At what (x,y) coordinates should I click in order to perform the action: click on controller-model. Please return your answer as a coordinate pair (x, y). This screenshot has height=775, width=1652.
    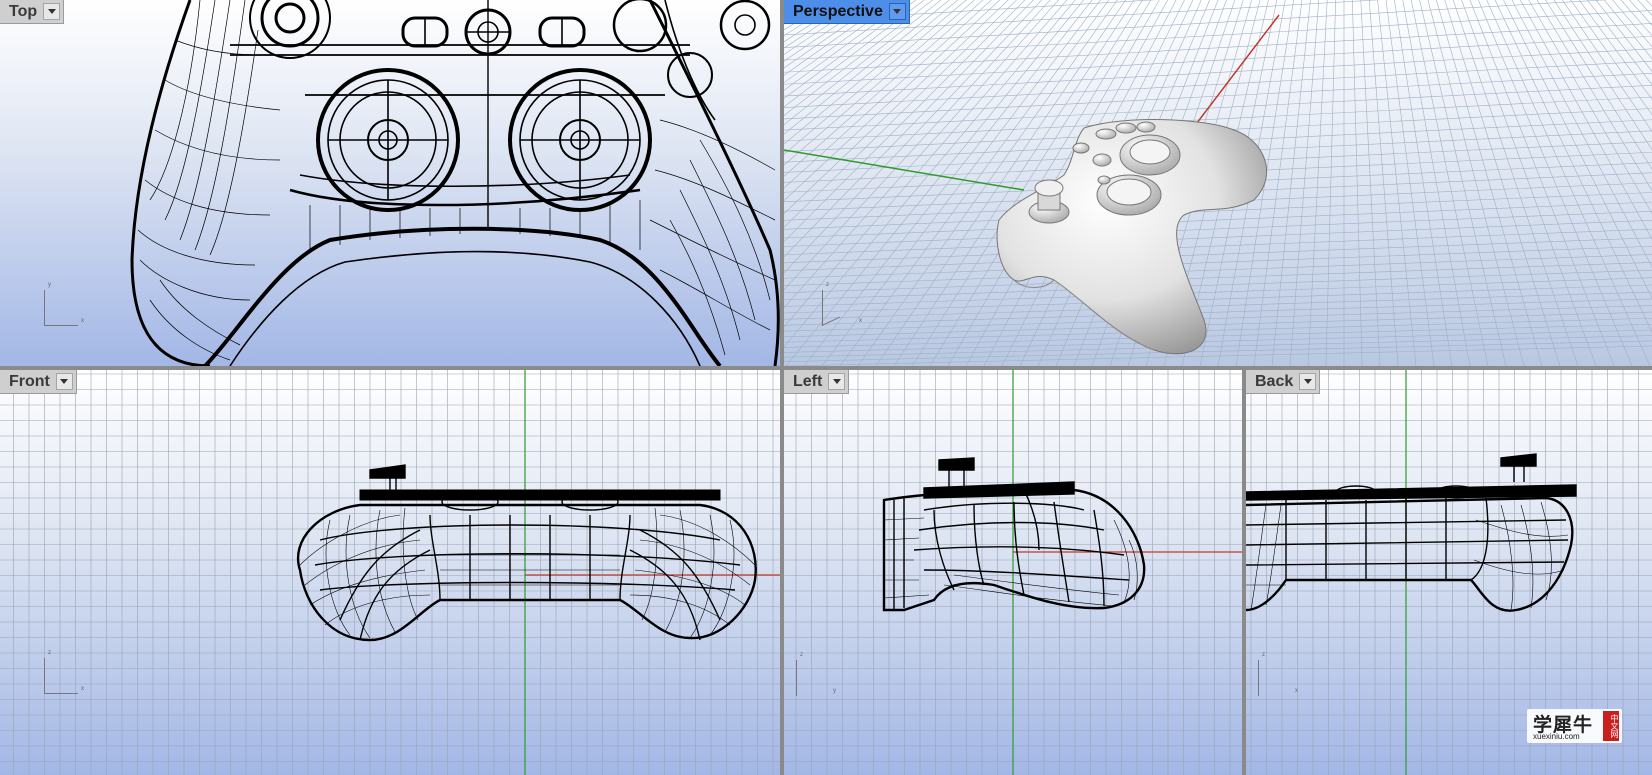
    Looking at the image, I should click on (1132, 237).